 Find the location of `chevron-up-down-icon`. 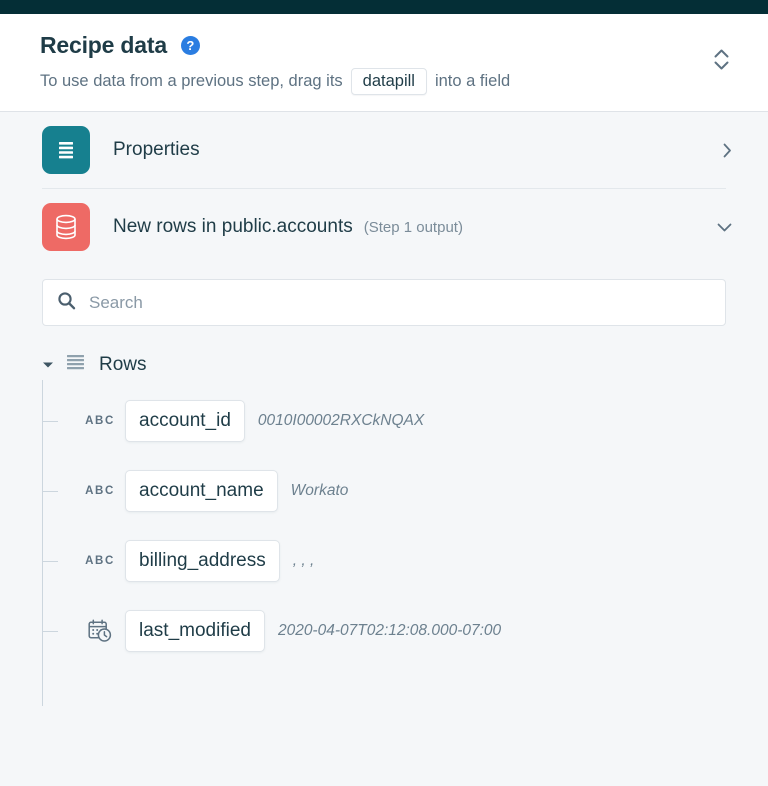

chevron-up-down-icon is located at coordinates (721, 59).